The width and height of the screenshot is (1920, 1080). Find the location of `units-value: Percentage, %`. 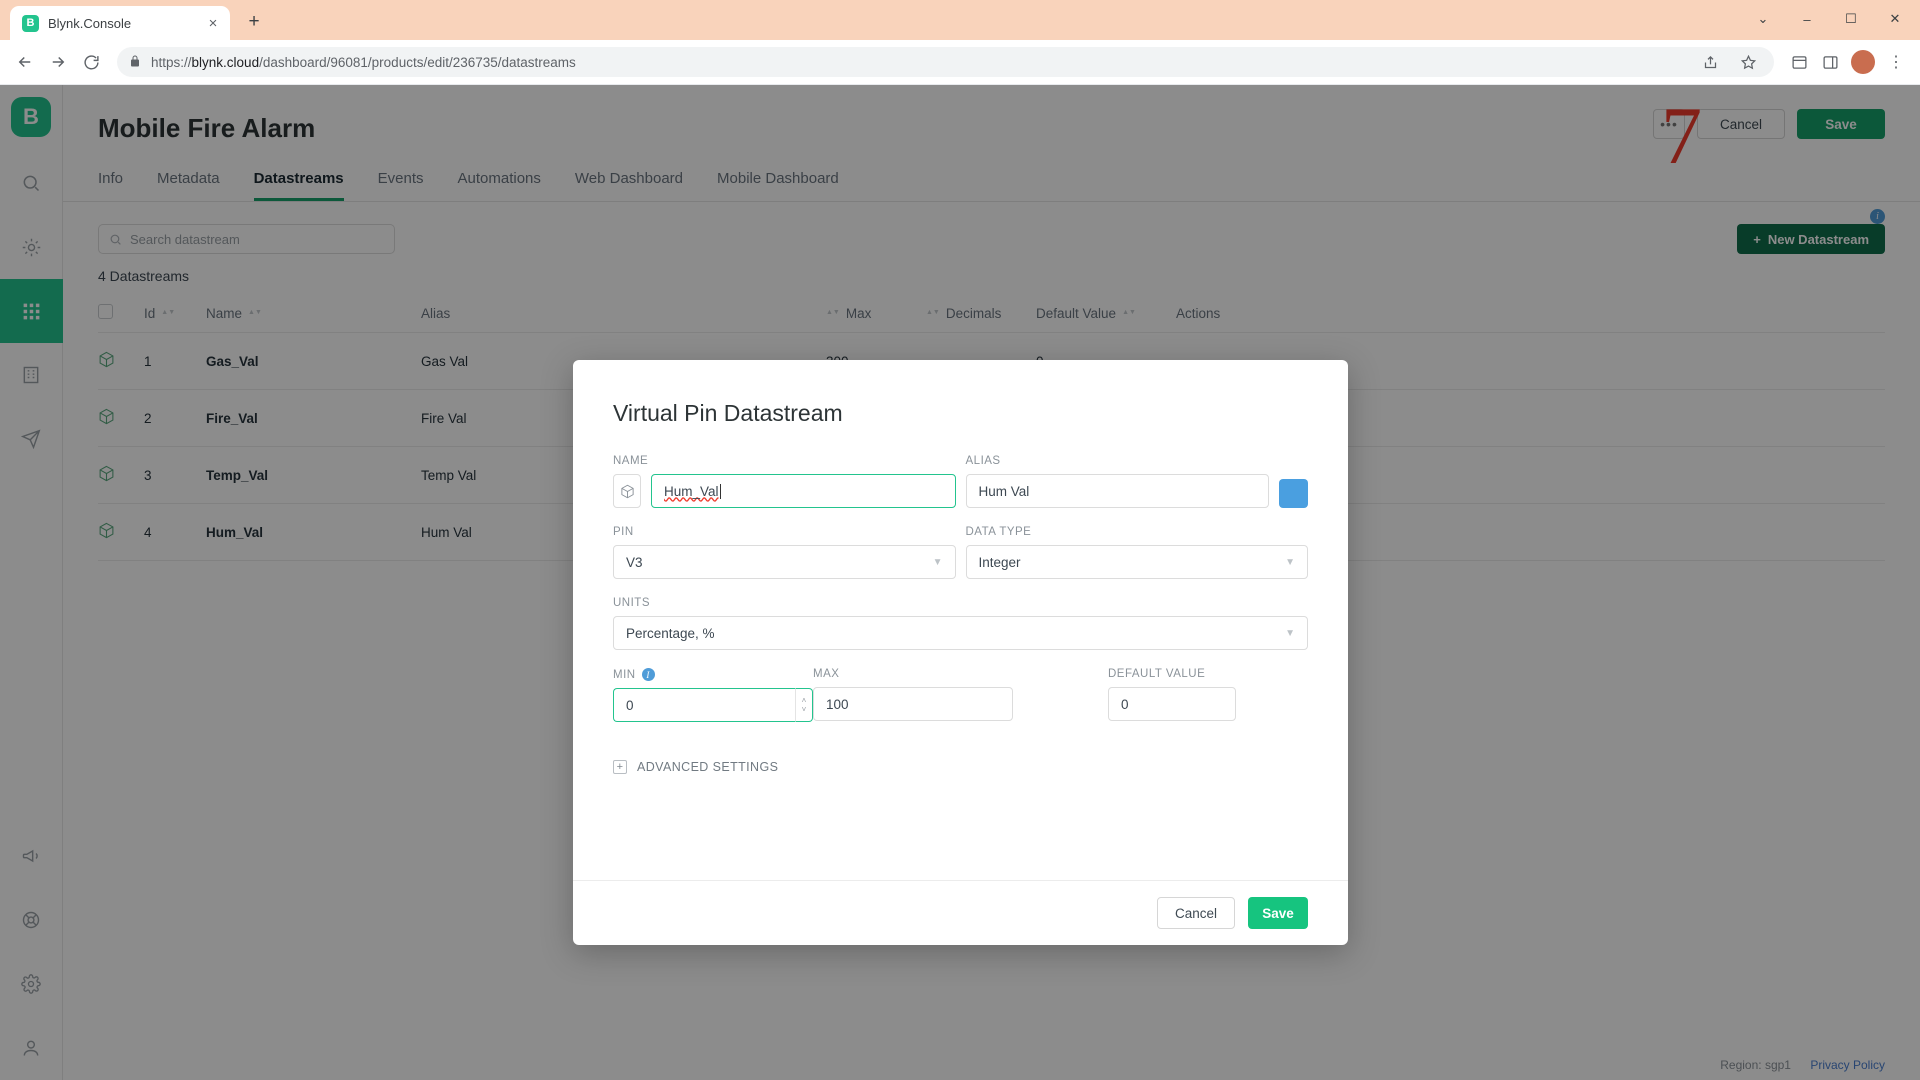

units-value: Percentage, % is located at coordinates (670, 633).